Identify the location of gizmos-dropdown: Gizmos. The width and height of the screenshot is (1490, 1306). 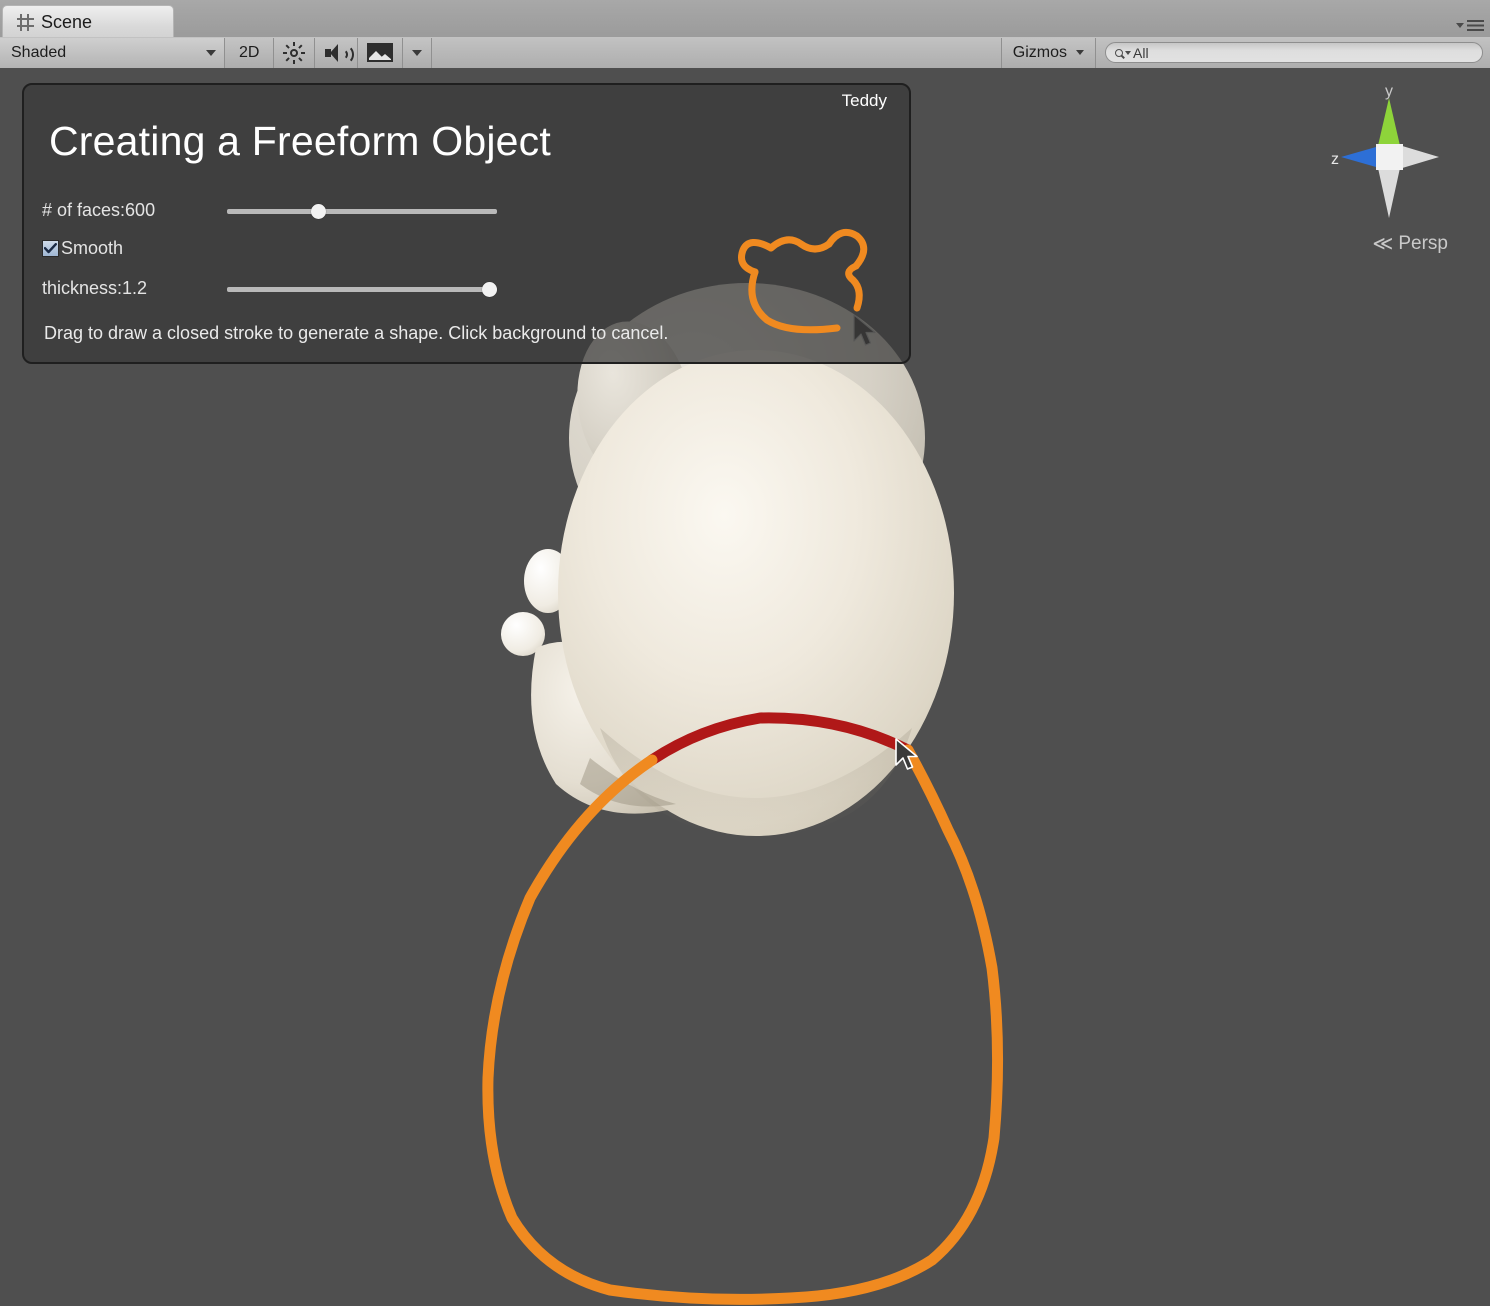
(1048, 52).